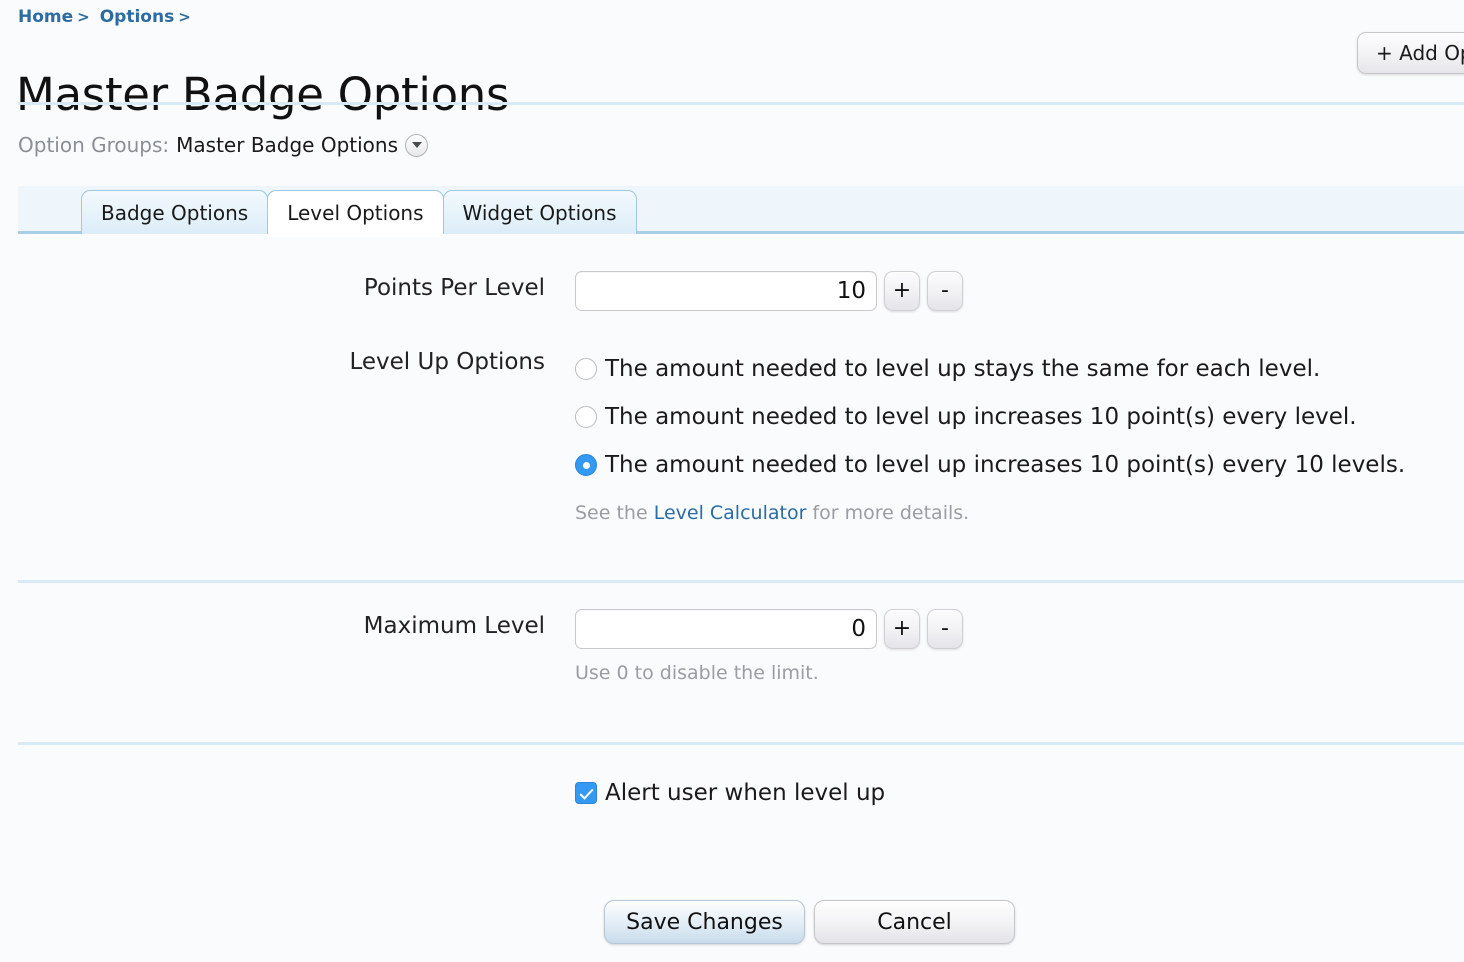 Image resolution: width=1464 pixels, height=962 pixels. I want to click on chevron-down-circle-icon, so click(417, 145).